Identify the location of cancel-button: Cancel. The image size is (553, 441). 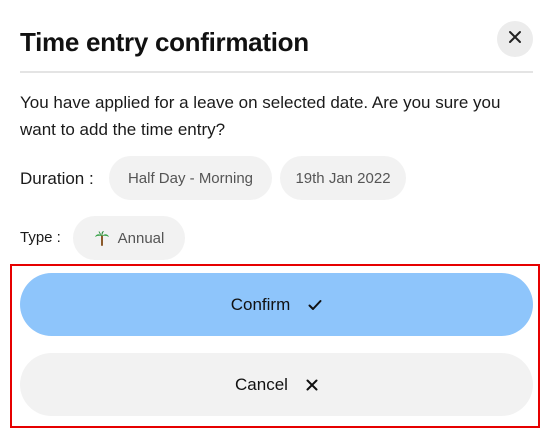
(276, 384).